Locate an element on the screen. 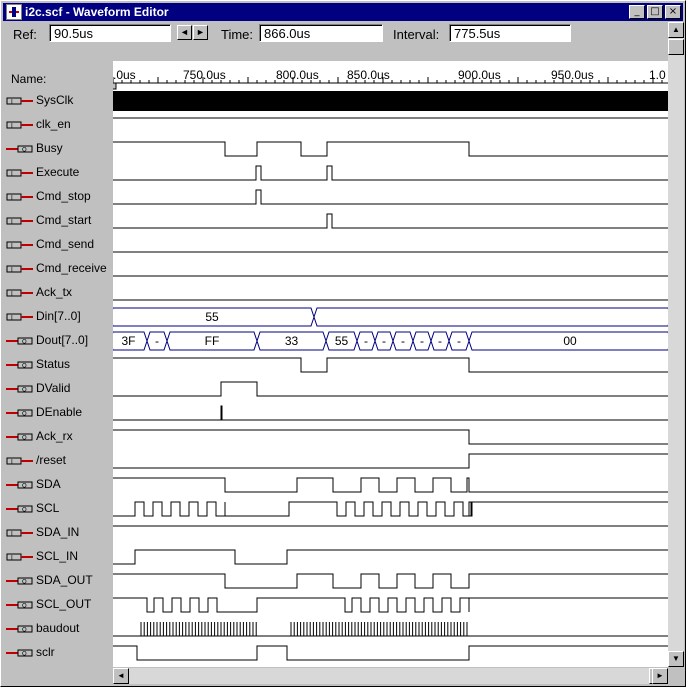  signal-row: Iclk_en is located at coordinates (57, 125).